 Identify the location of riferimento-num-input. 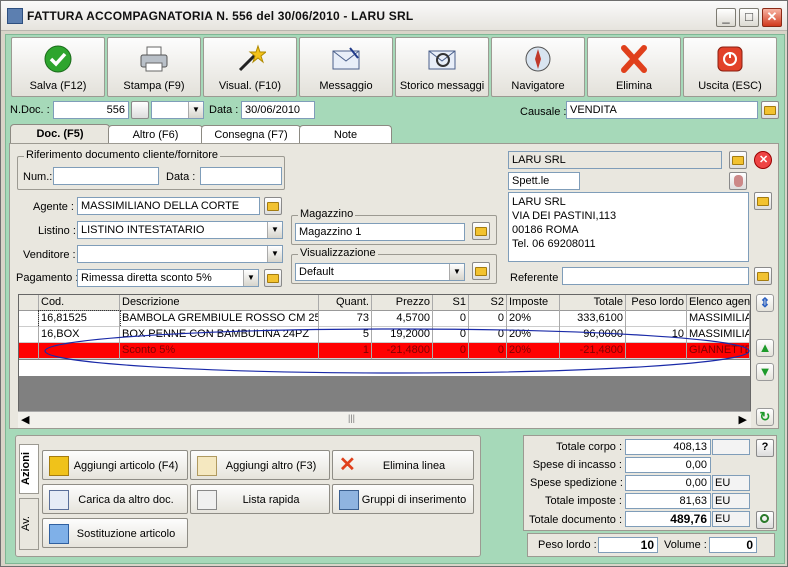
(106, 176).